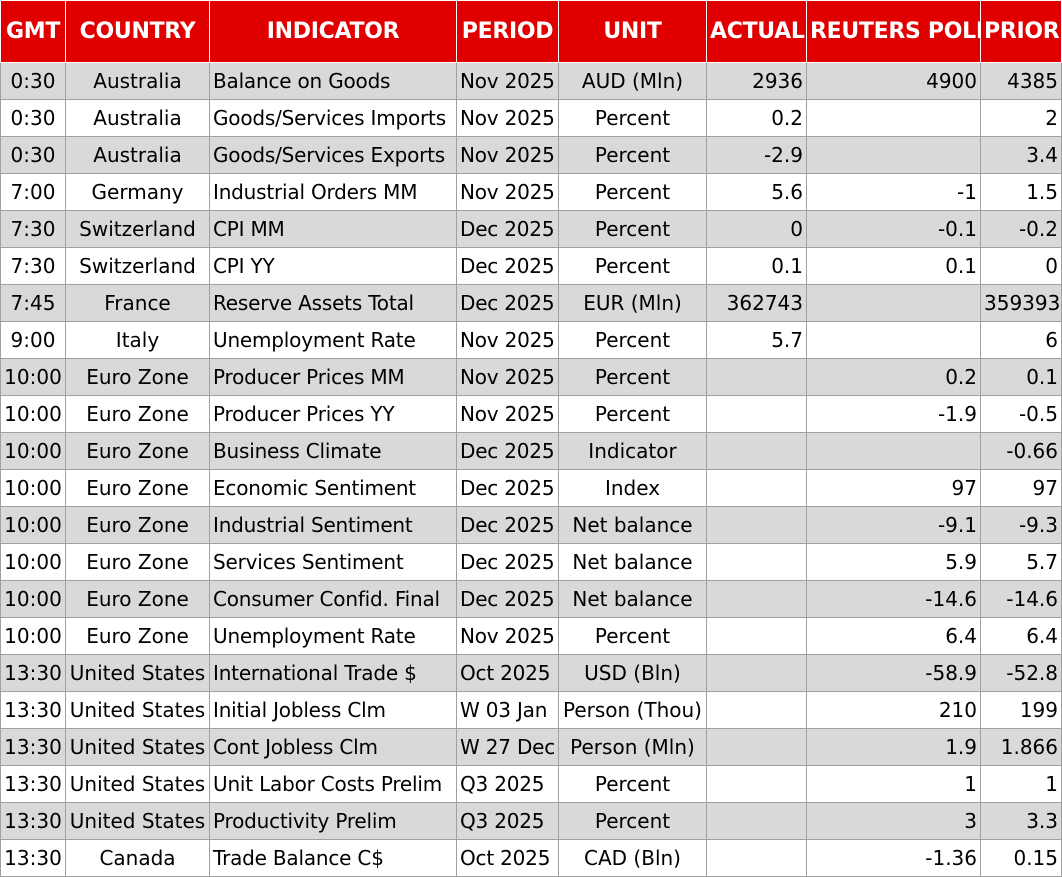 The height and width of the screenshot is (877, 1062). I want to click on header-gmt: GMT, so click(33, 31).